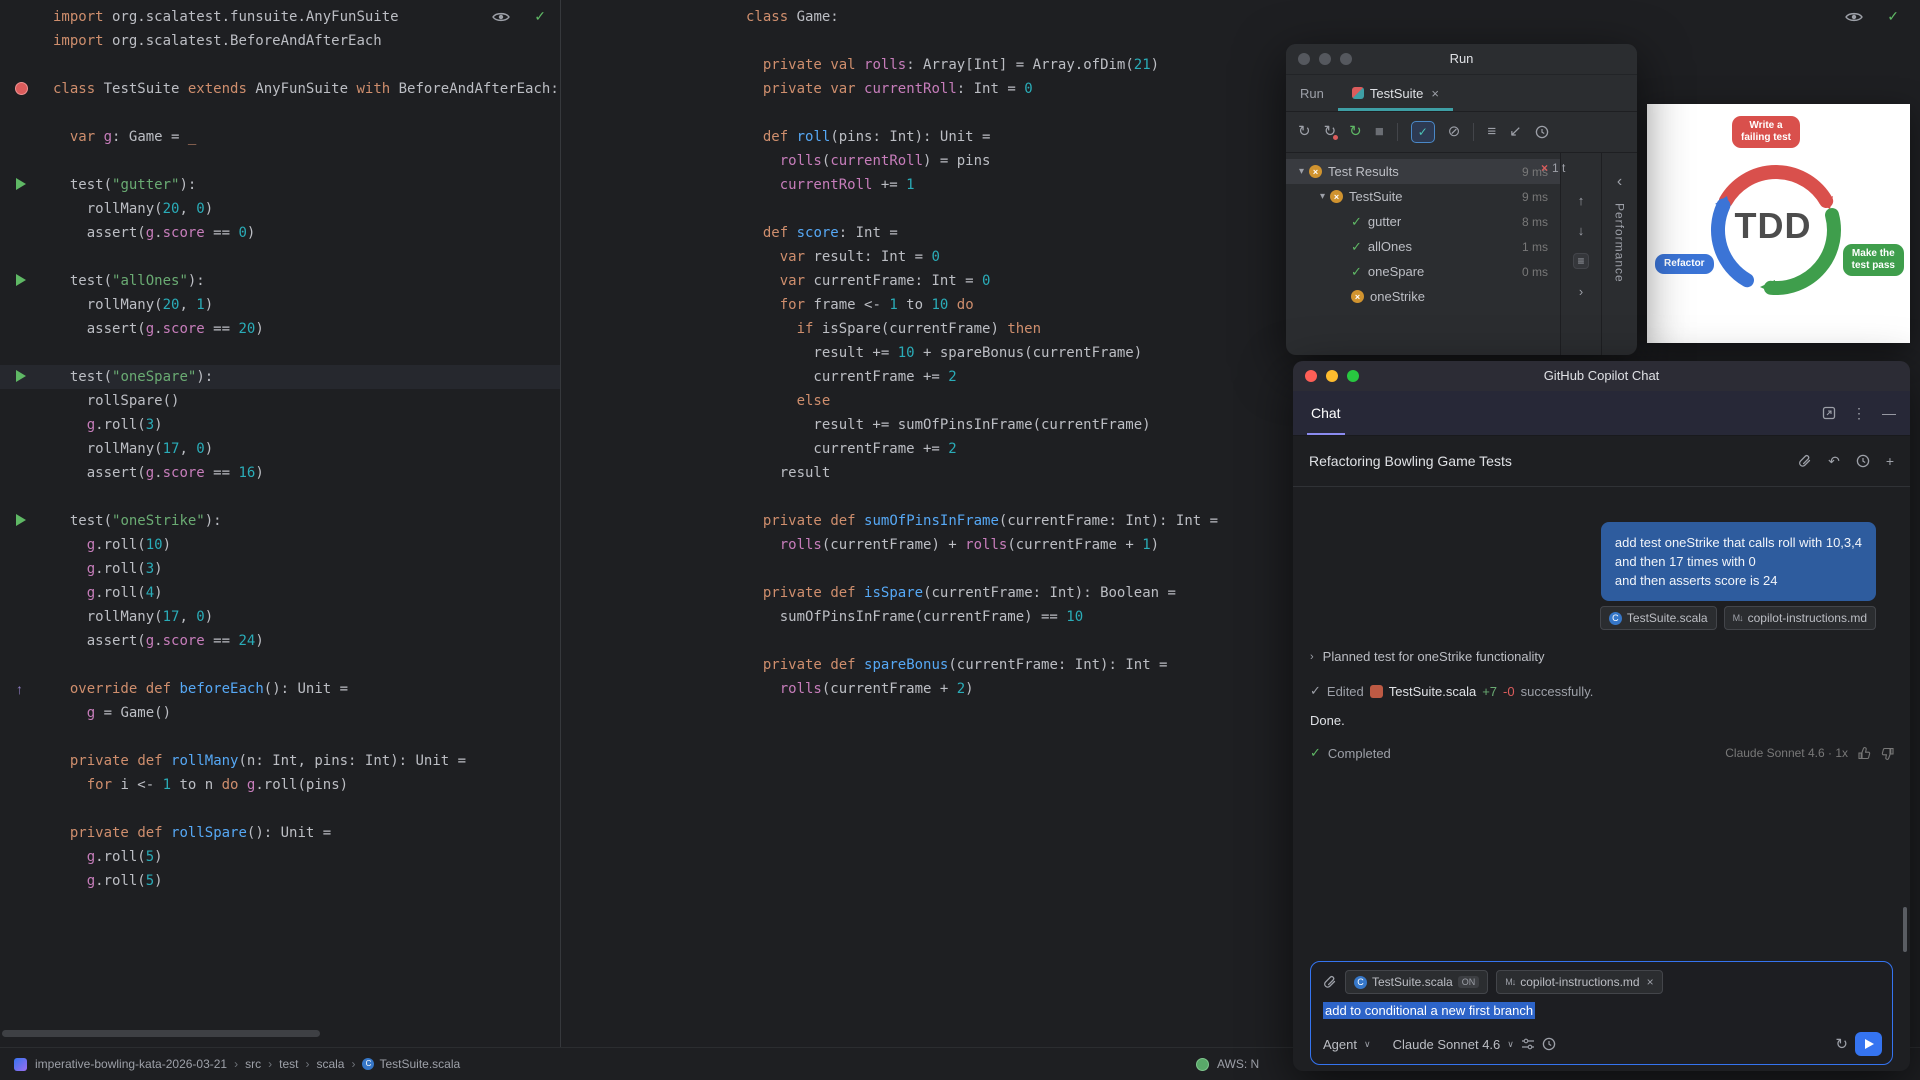  Describe the element at coordinates (1312, 657) in the screenshot. I see `expand-step-icon: ›` at that location.